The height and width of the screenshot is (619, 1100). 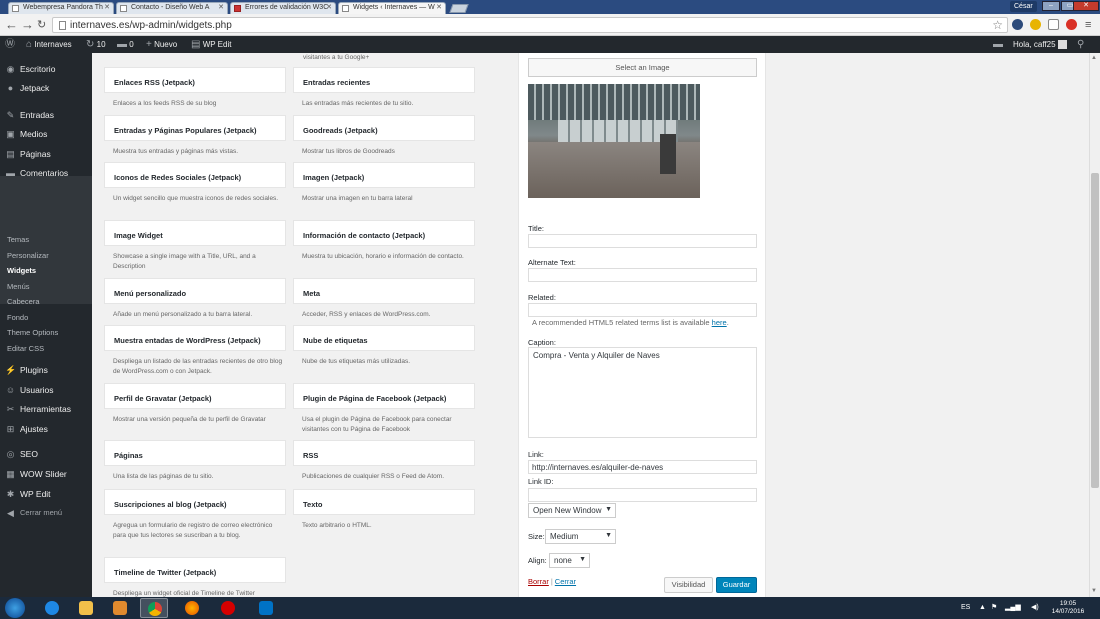 I want to click on scroll-down-icon: ▼, so click(x=1094, y=591).